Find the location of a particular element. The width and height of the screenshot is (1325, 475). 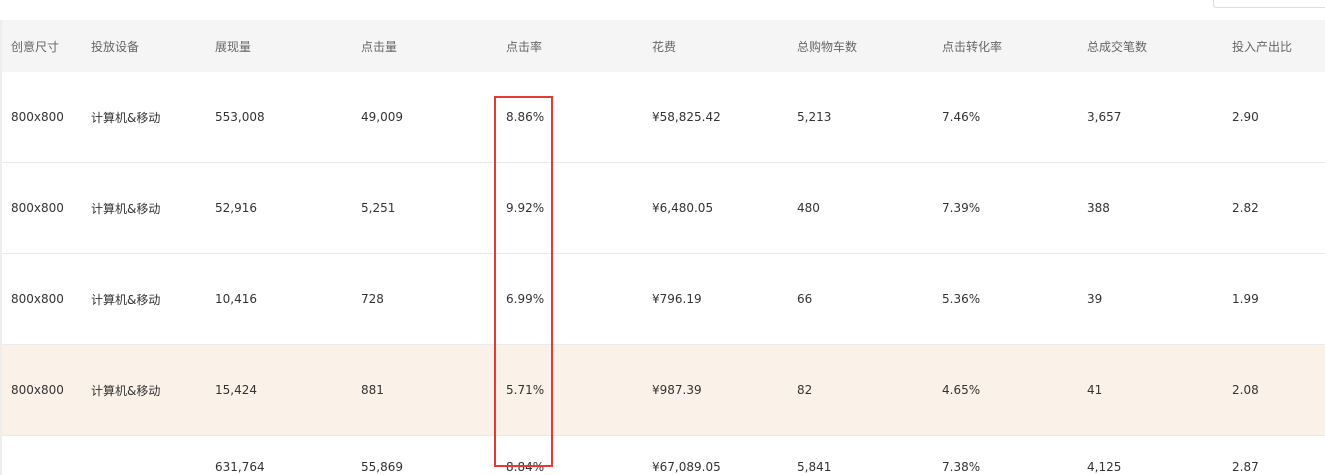

cell-clicks: 728 is located at coordinates (424, 299).